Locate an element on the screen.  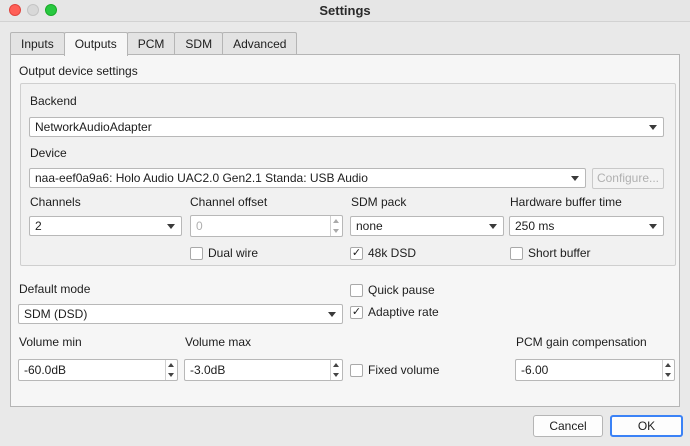
dsd48k-checkbox: ✓ 48k DSD is located at coordinates (383, 253).